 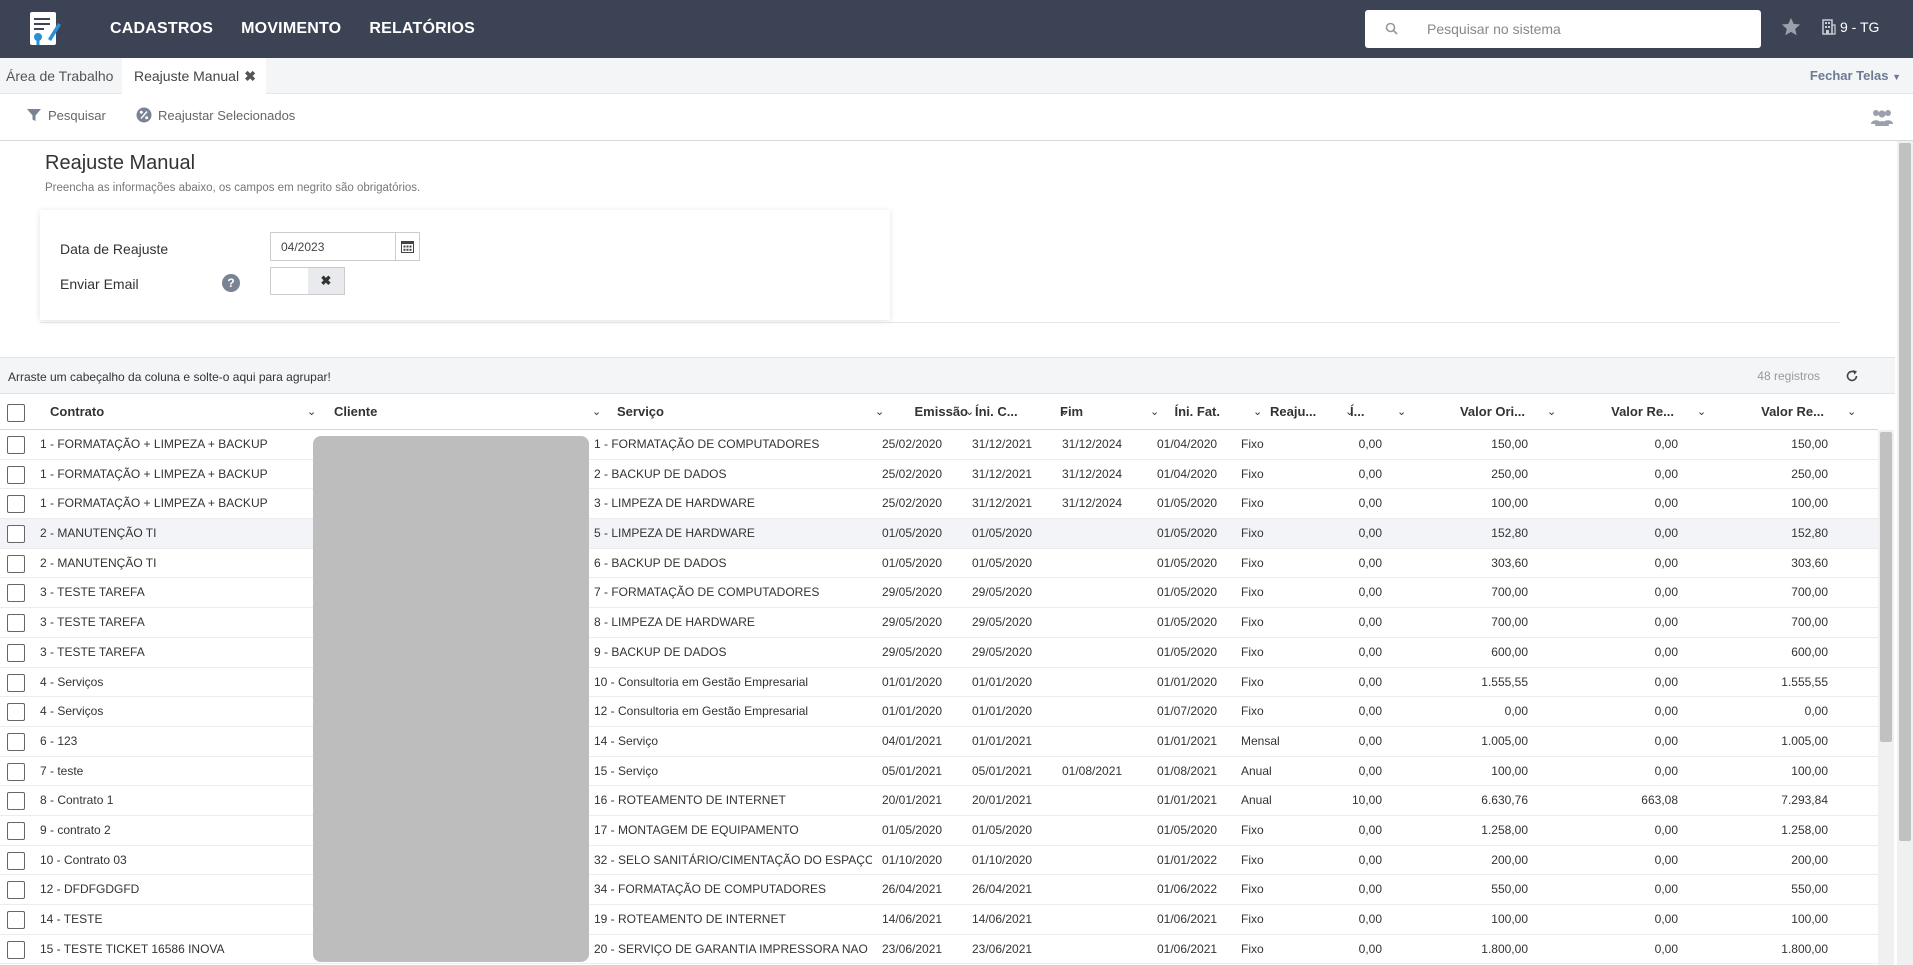 I want to click on page-scrollbar, so click(x=1905, y=553).